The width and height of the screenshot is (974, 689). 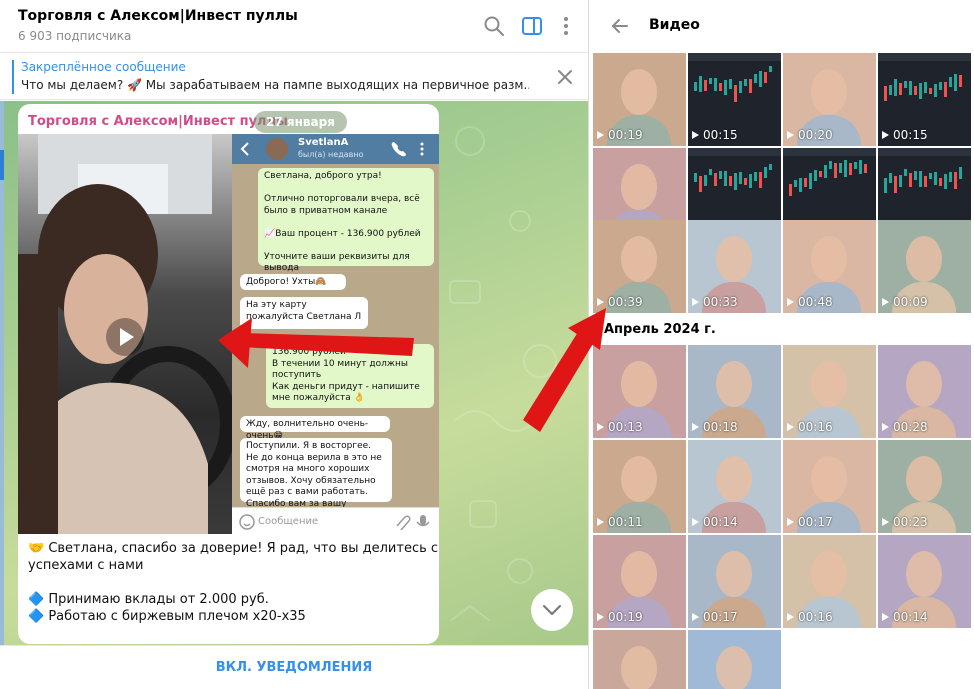 What do you see at coordinates (829, 266) in the screenshot?
I see `video-thumbnail: 00:48` at bounding box center [829, 266].